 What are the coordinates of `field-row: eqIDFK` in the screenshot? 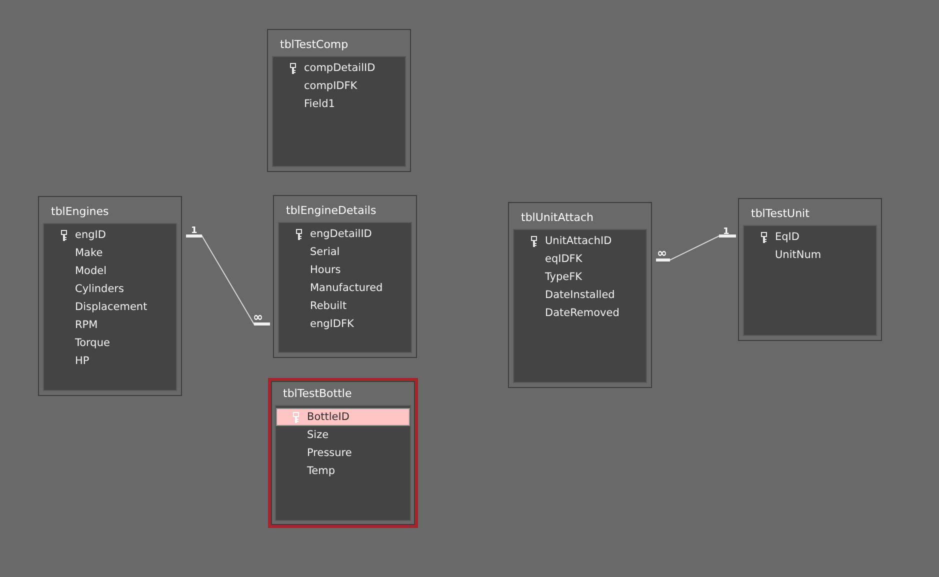 It's located at (580, 259).